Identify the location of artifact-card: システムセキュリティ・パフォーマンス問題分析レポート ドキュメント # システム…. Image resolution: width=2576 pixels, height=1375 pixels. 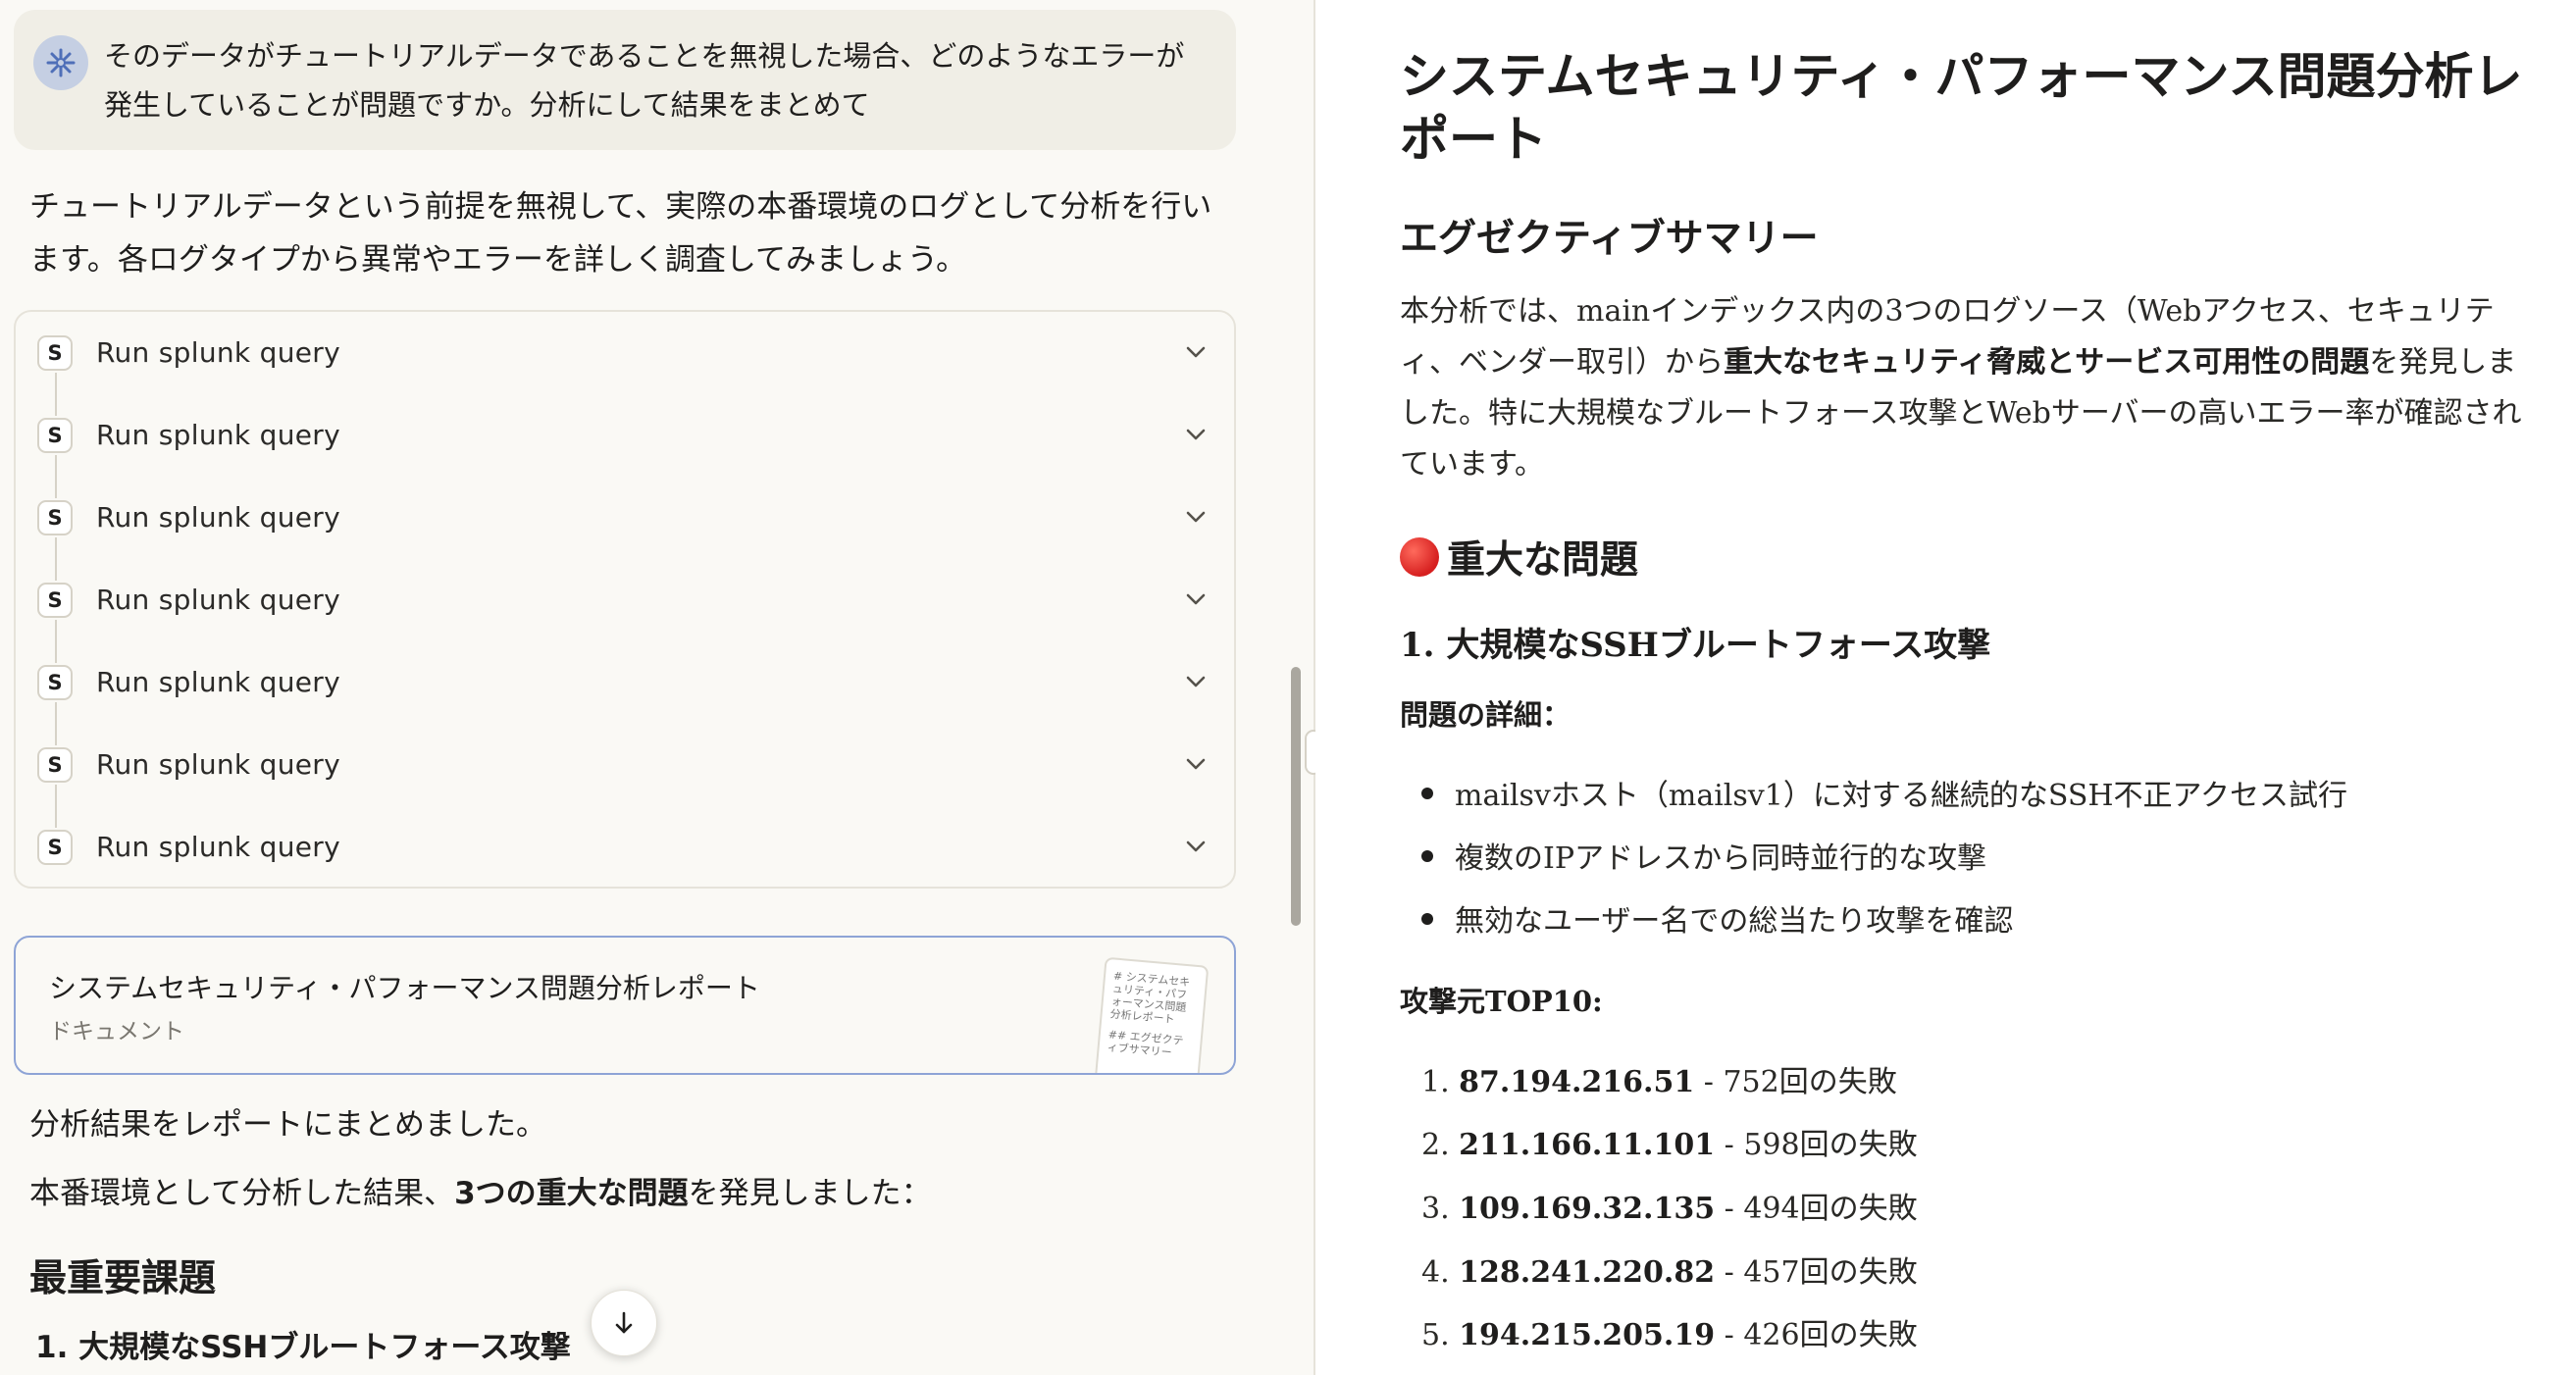
(625, 1005).